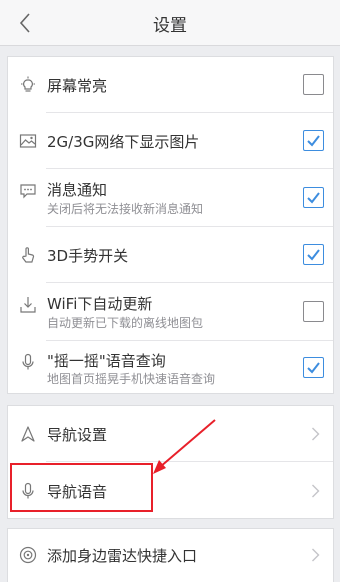 The height and width of the screenshot is (582, 340). I want to click on radar-shortcut-group: 添加身边雷达快捷入口, so click(170, 555).